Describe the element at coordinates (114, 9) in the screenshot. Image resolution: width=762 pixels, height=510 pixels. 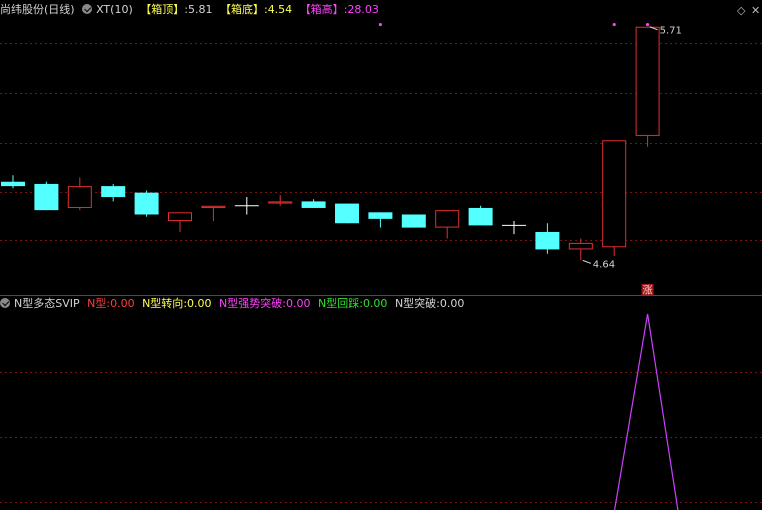
I see `indicator-name: XT(10)` at that location.